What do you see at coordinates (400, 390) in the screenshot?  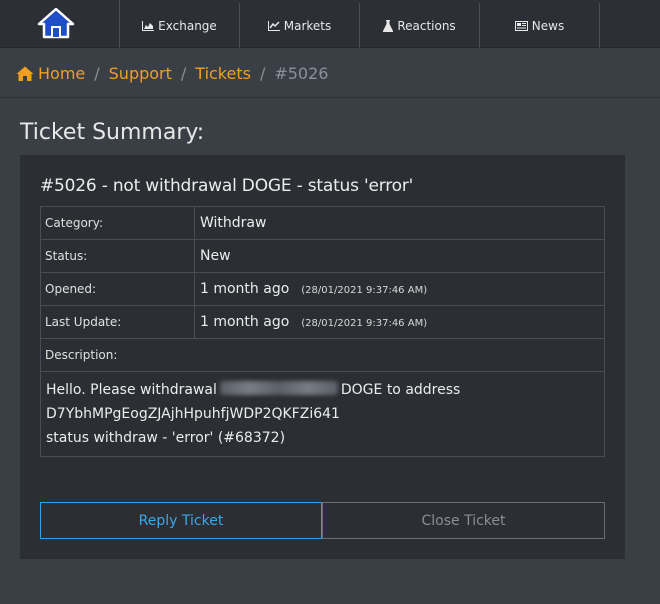 I see `description-line1-end: DOGE to address` at bounding box center [400, 390].